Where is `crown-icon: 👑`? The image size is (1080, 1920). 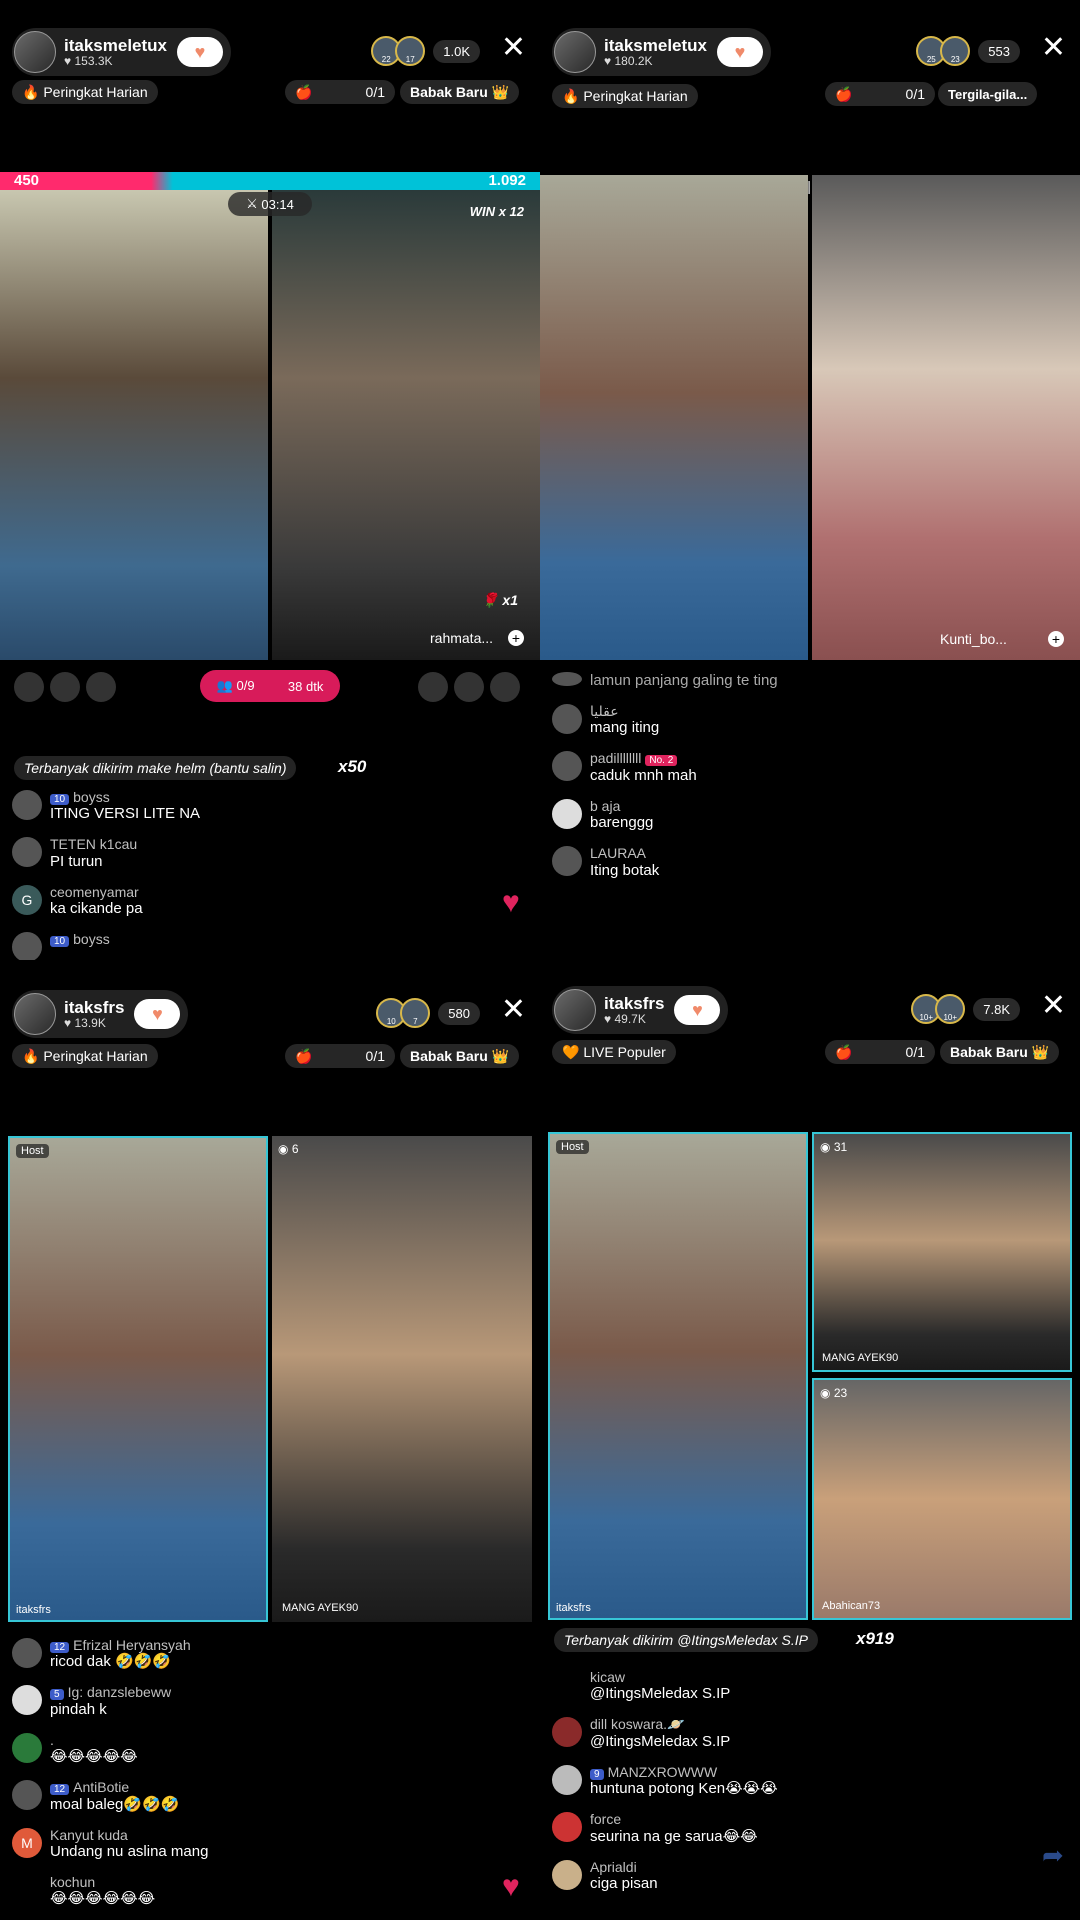 crown-icon: 👑 is located at coordinates (1038, 1051).